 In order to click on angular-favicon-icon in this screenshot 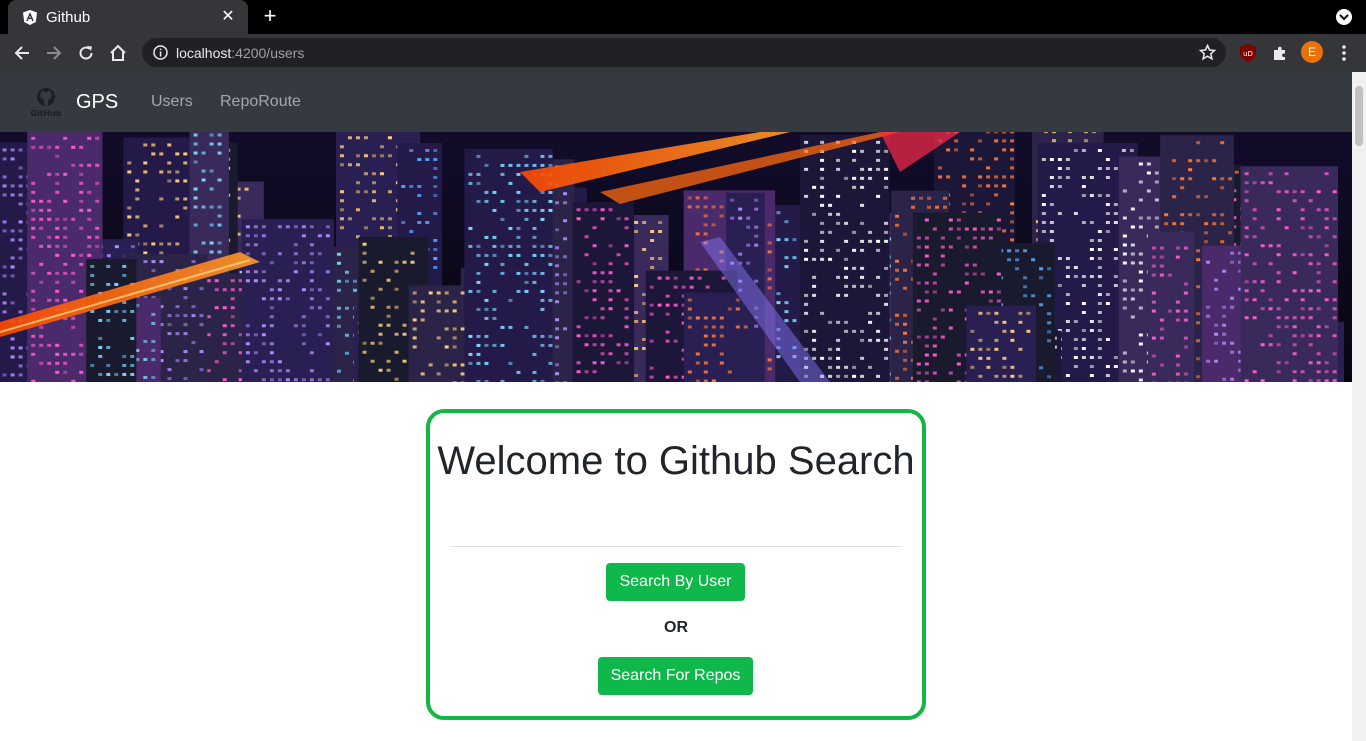, I will do `click(30, 17)`.